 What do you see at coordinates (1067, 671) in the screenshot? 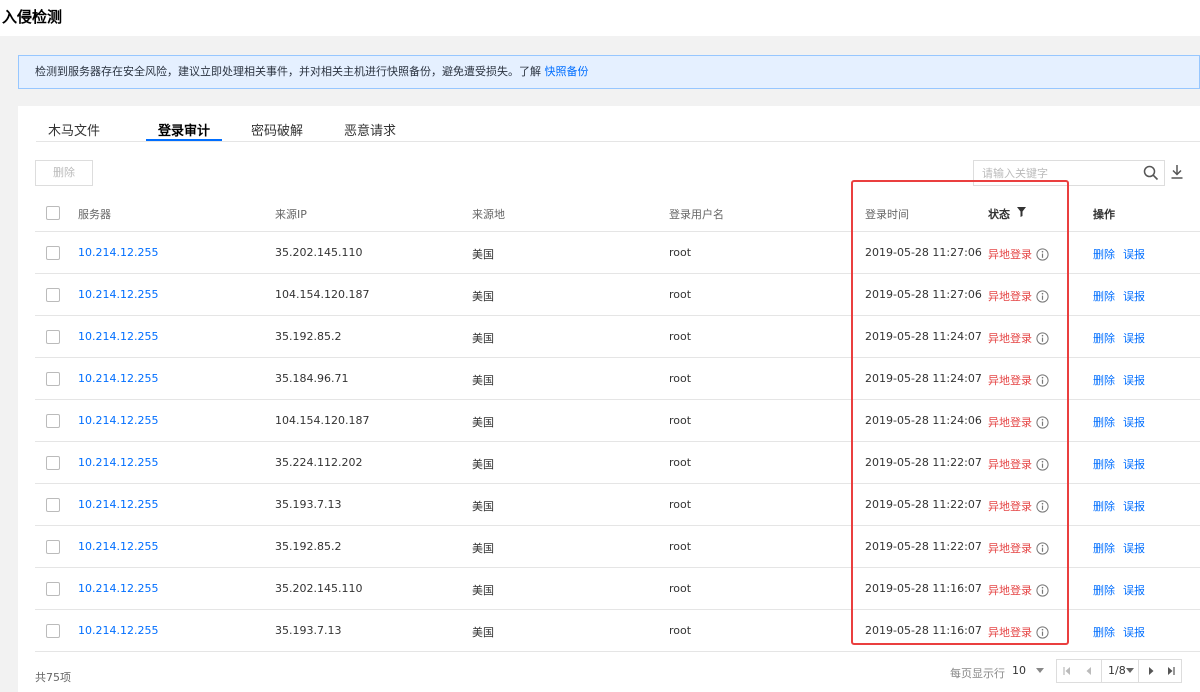
I see `first-page-icon` at bounding box center [1067, 671].